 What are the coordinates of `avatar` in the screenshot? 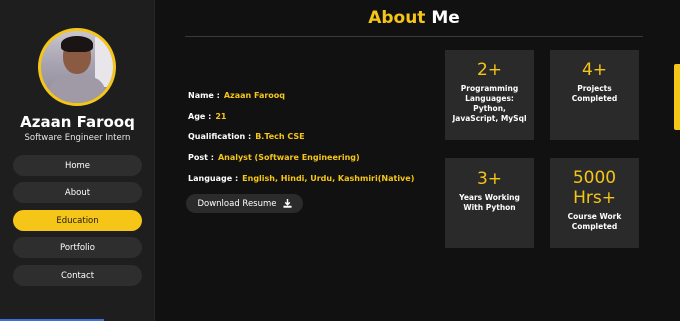 It's located at (77, 67).